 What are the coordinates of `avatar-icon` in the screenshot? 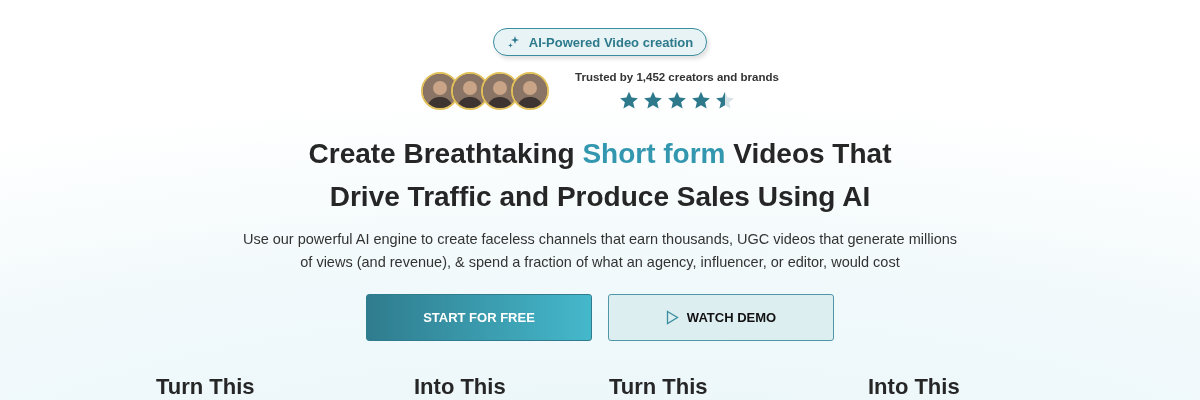 It's located at (530, 90).